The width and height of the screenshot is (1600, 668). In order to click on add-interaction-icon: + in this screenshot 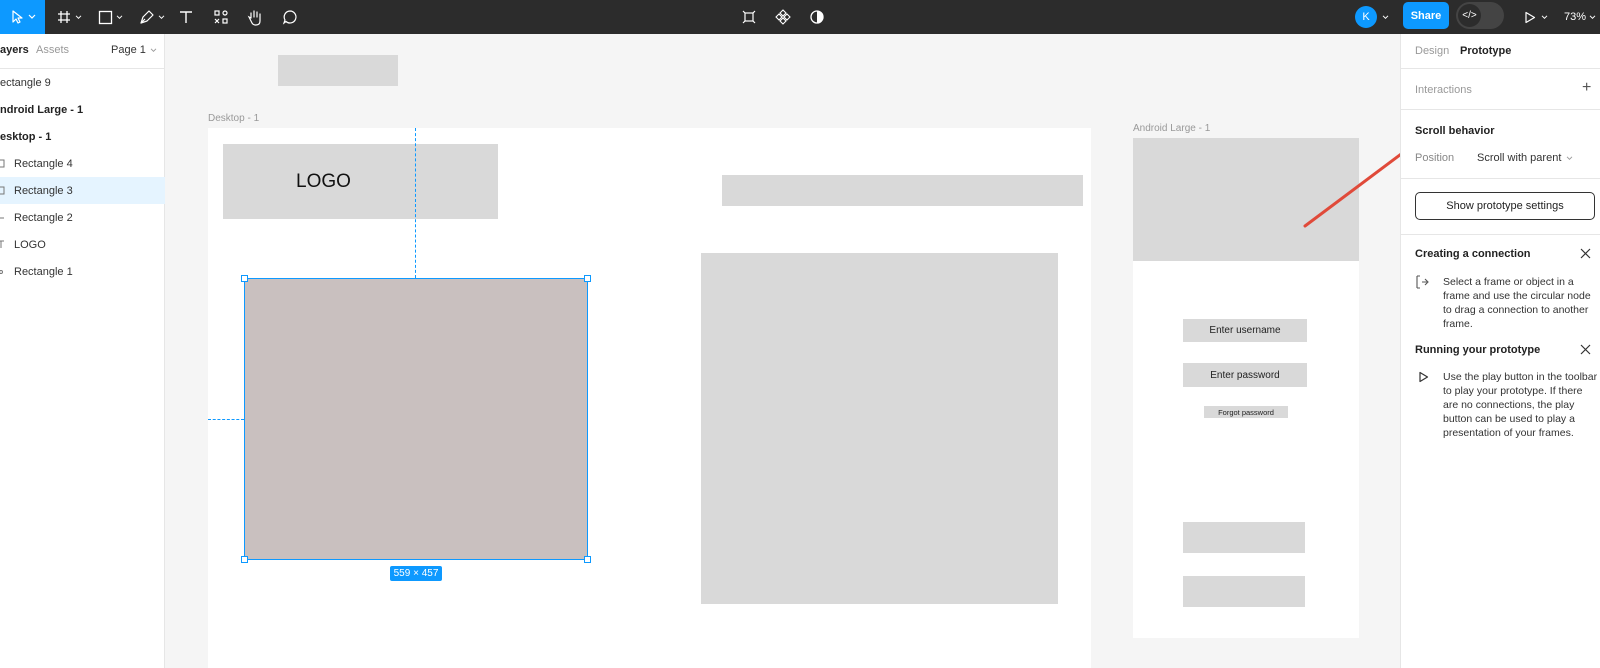, I will do `click(1586, 88)`.